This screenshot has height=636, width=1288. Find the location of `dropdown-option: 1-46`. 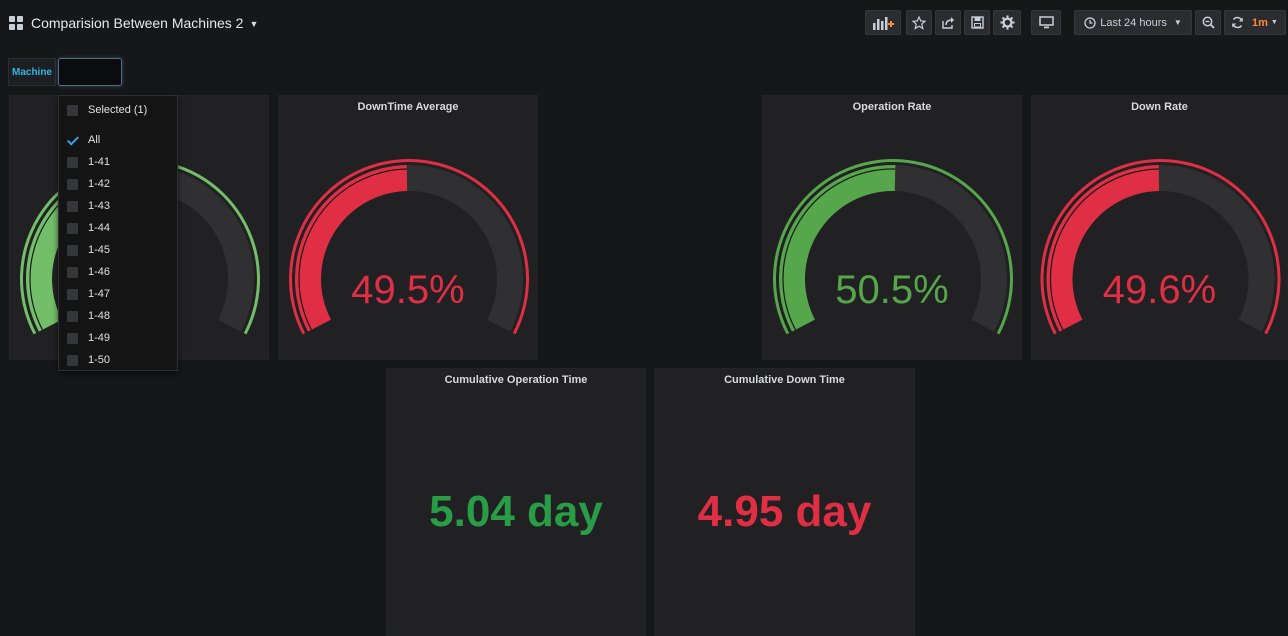

dropdown-option: 1-46 is located at coordinates (118, 273).